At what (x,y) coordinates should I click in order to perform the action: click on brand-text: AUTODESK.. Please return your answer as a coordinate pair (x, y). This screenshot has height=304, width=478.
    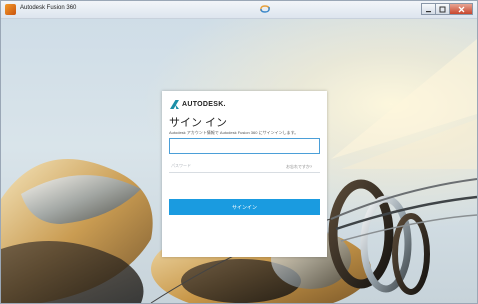
    Looking at the image, I should click on (204, 104).